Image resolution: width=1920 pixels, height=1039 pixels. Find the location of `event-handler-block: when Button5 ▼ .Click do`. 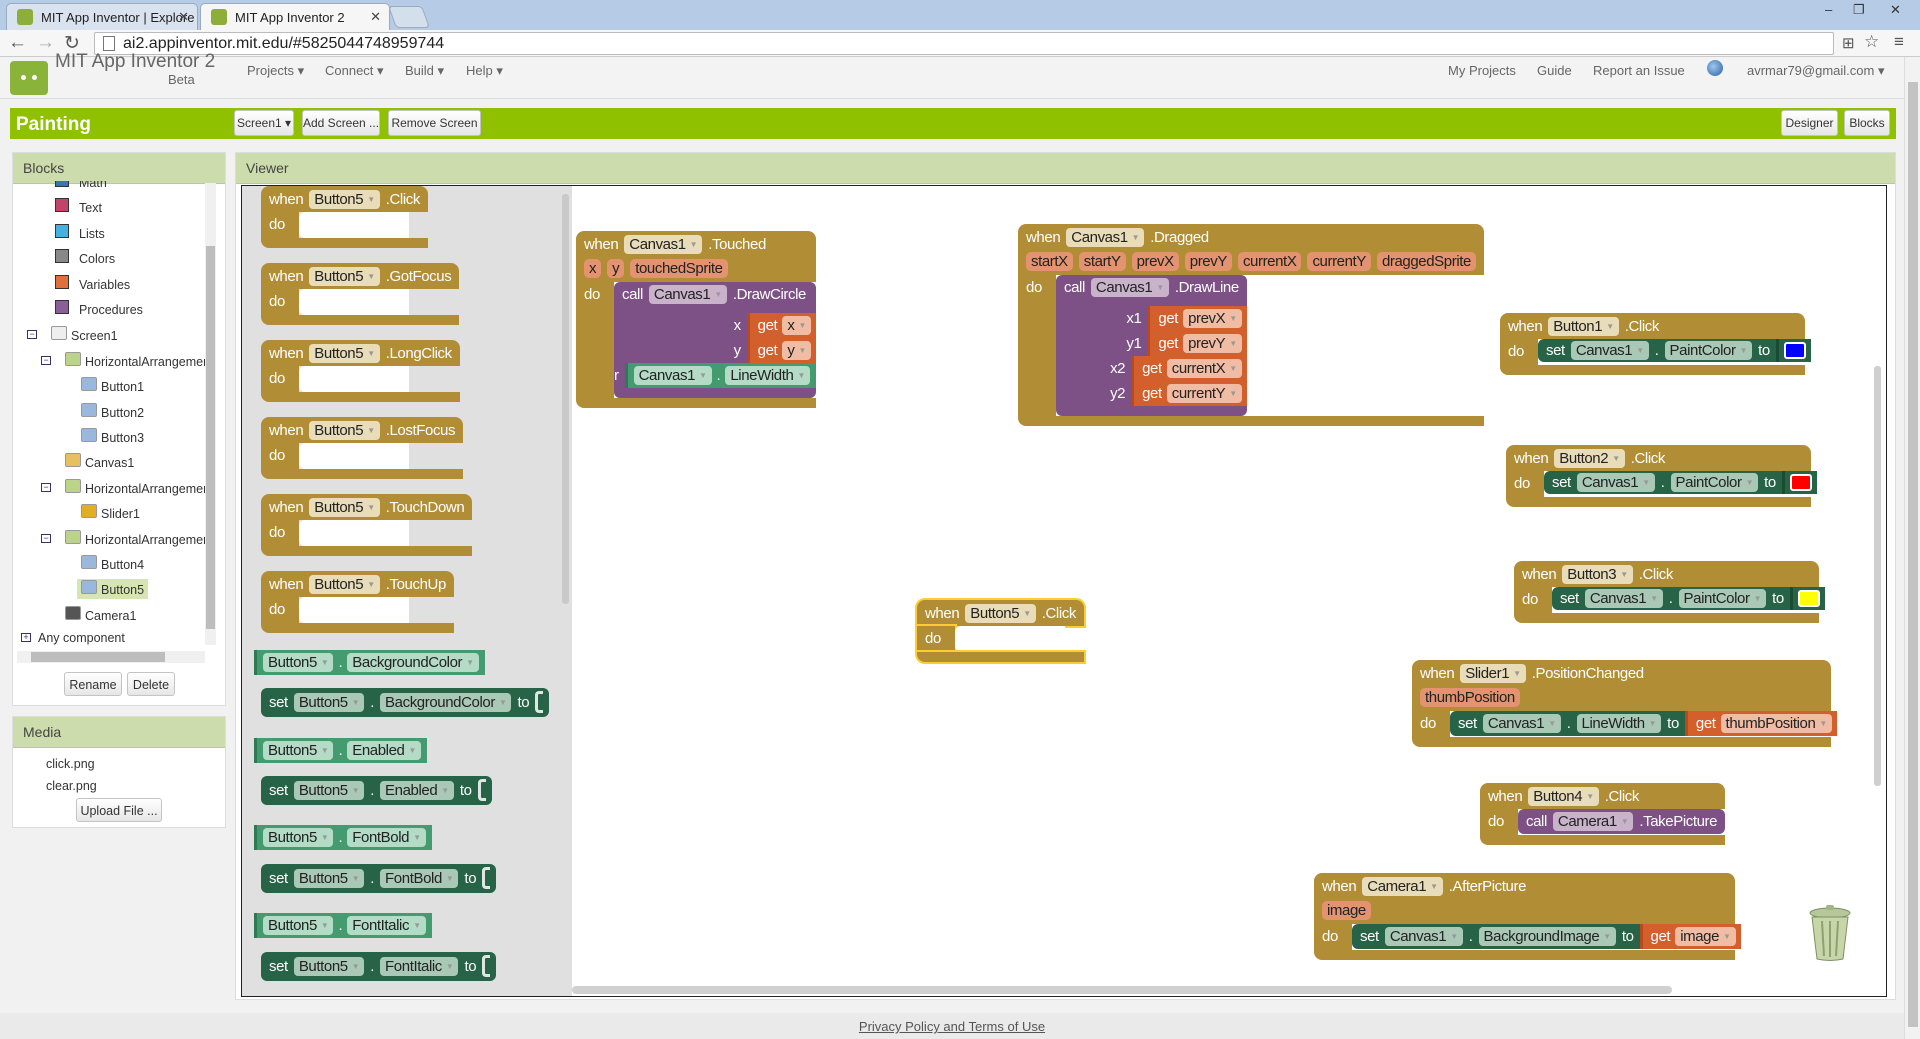

event-handler-block: when Button5 ▼ .Click do is located at coordinates (1000, 631).